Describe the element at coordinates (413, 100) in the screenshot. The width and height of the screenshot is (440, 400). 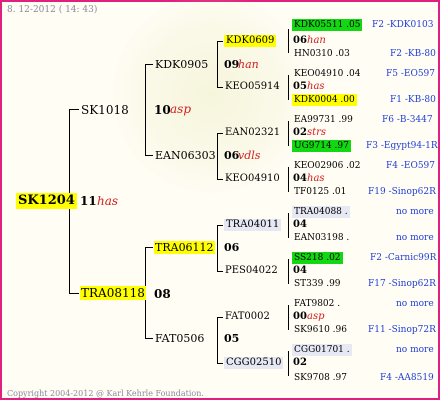
I see `gen4-ref: F1 -KB-80` at that location.